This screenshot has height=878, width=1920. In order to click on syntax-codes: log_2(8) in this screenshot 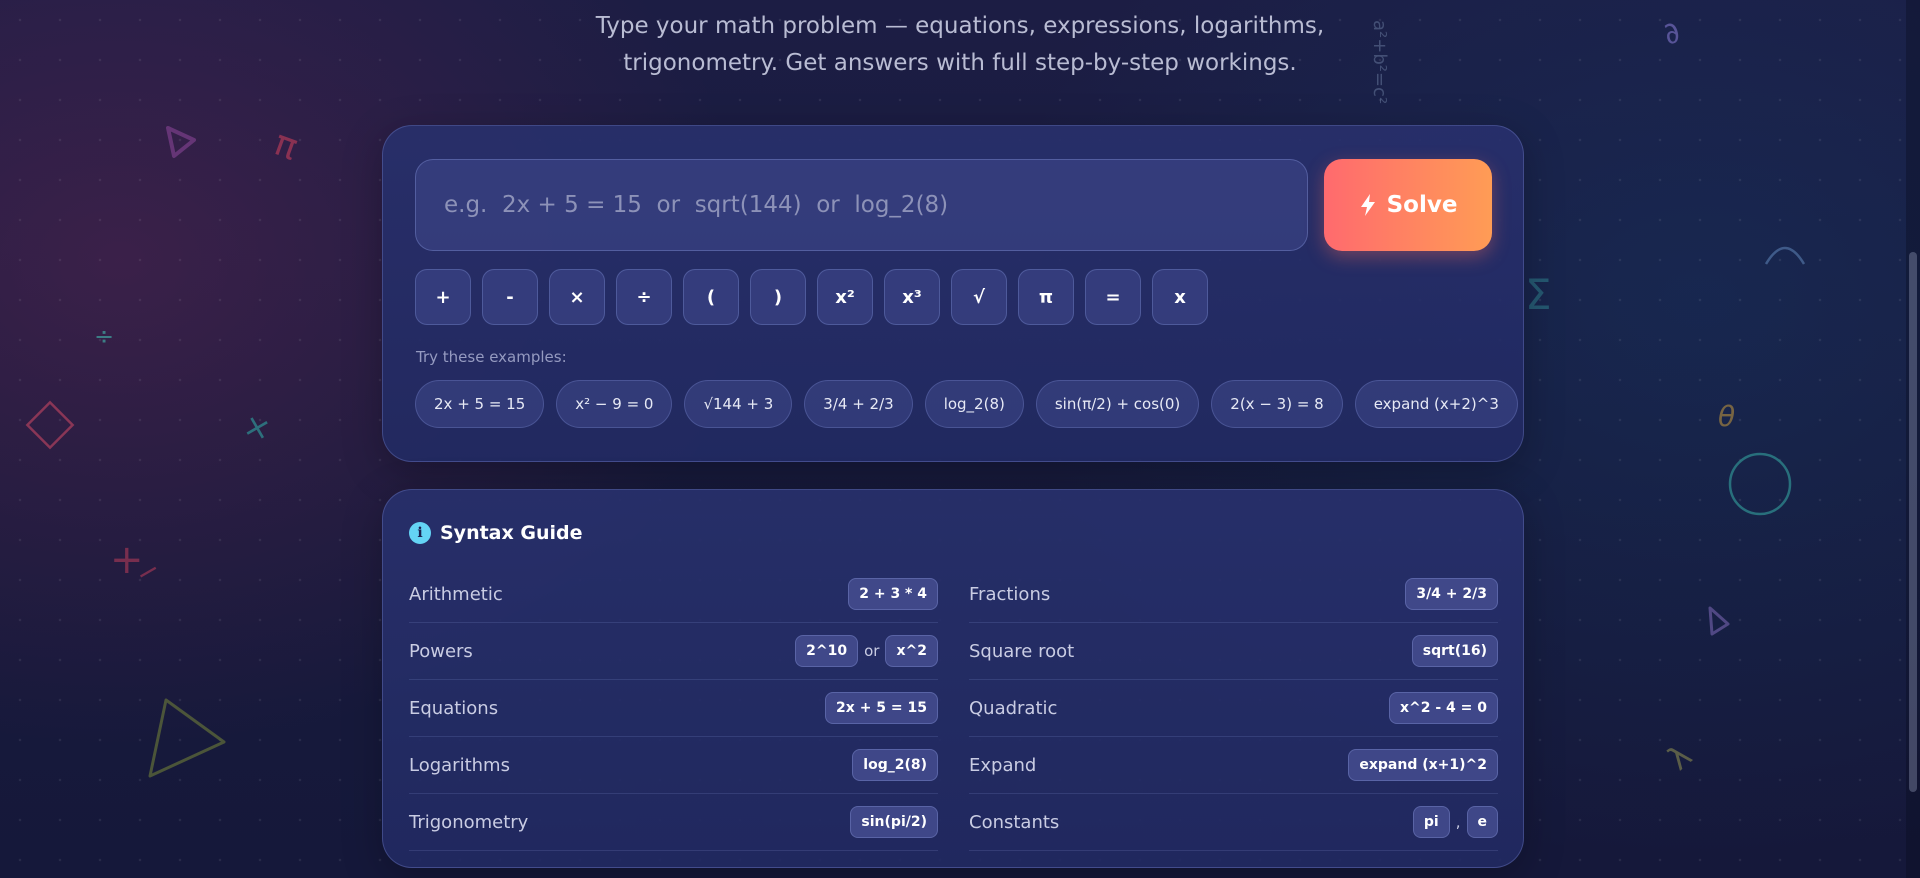, I will do `click(895, 765)`.